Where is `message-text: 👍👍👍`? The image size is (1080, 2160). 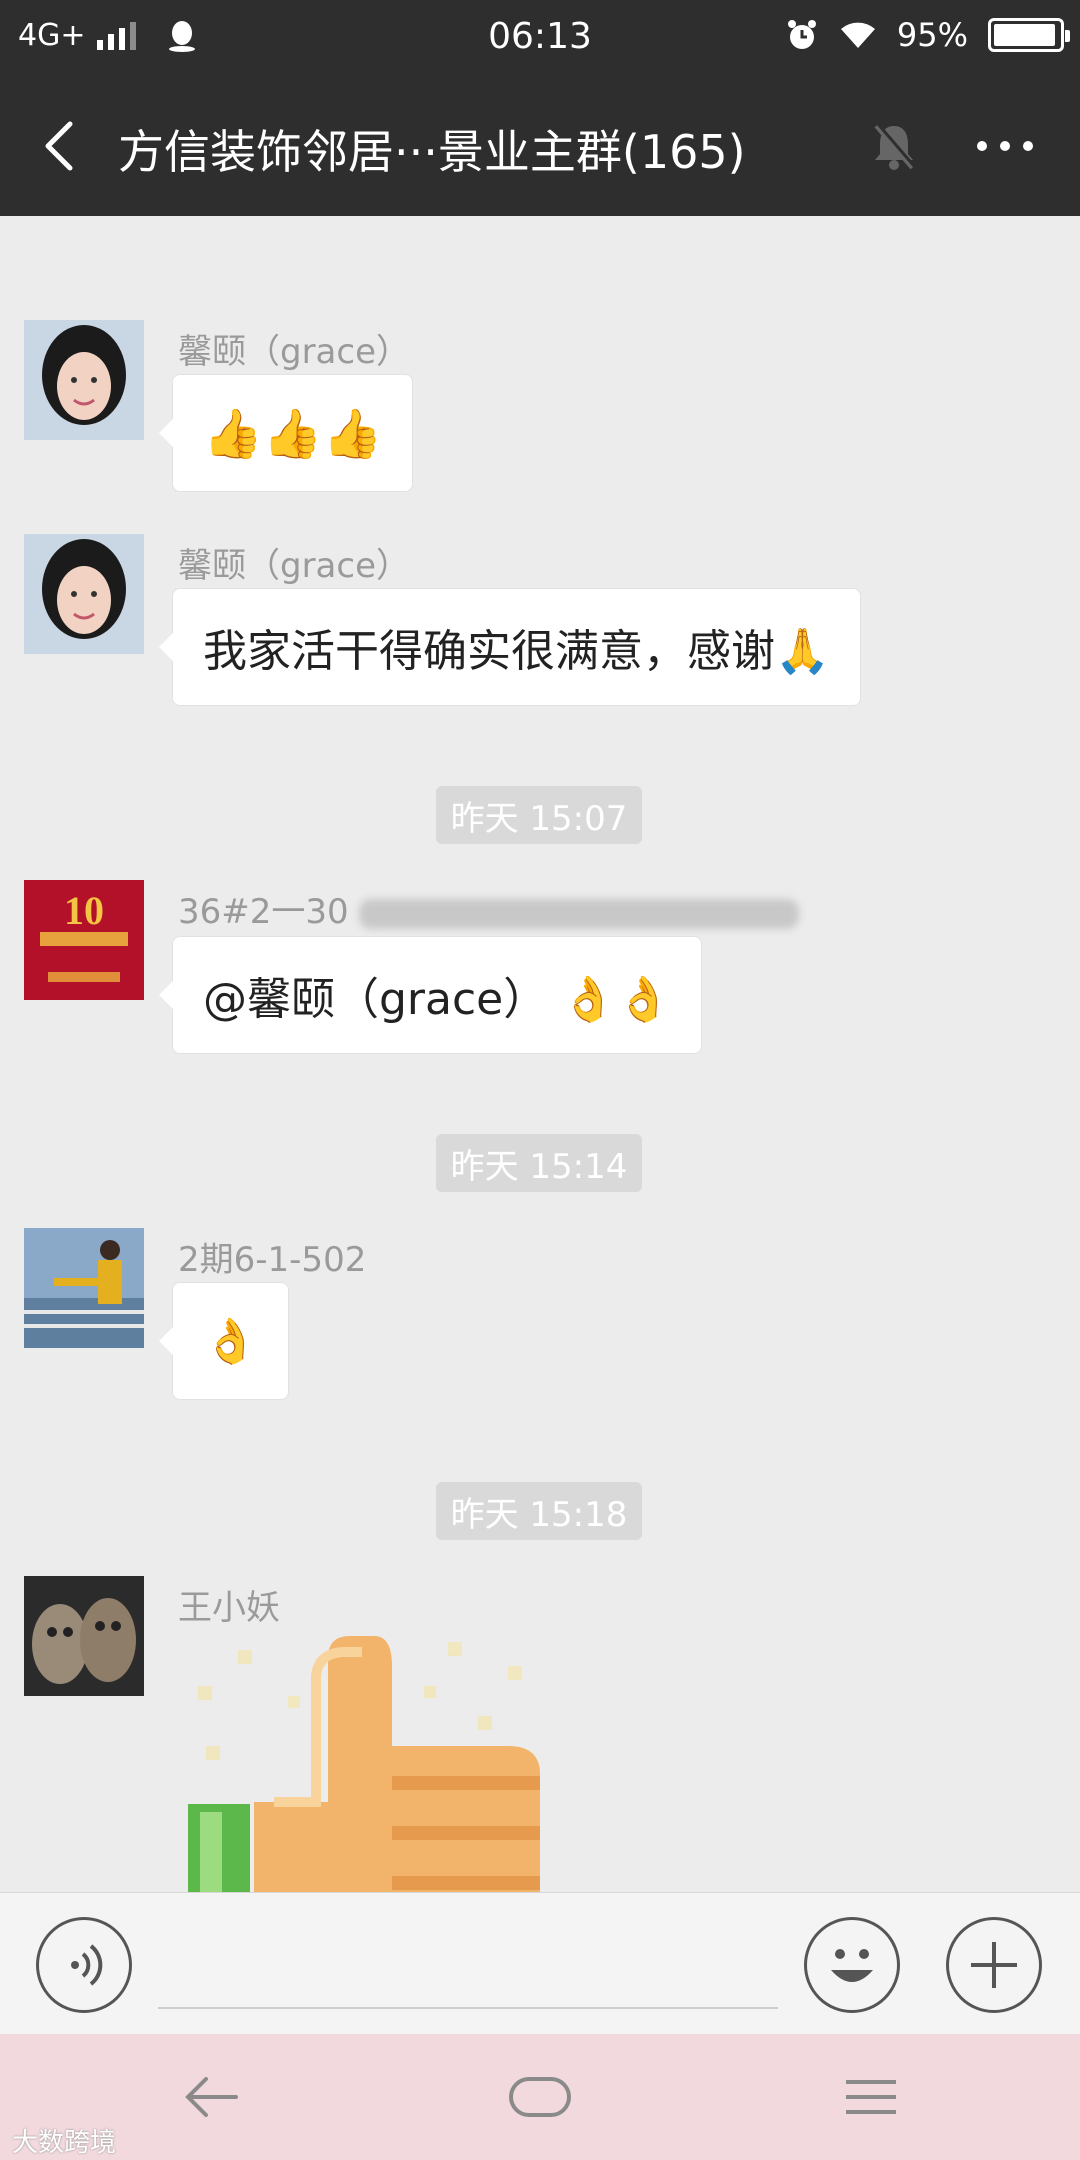
message-text: 👍👍👍 is located at coordinates (293, 433).